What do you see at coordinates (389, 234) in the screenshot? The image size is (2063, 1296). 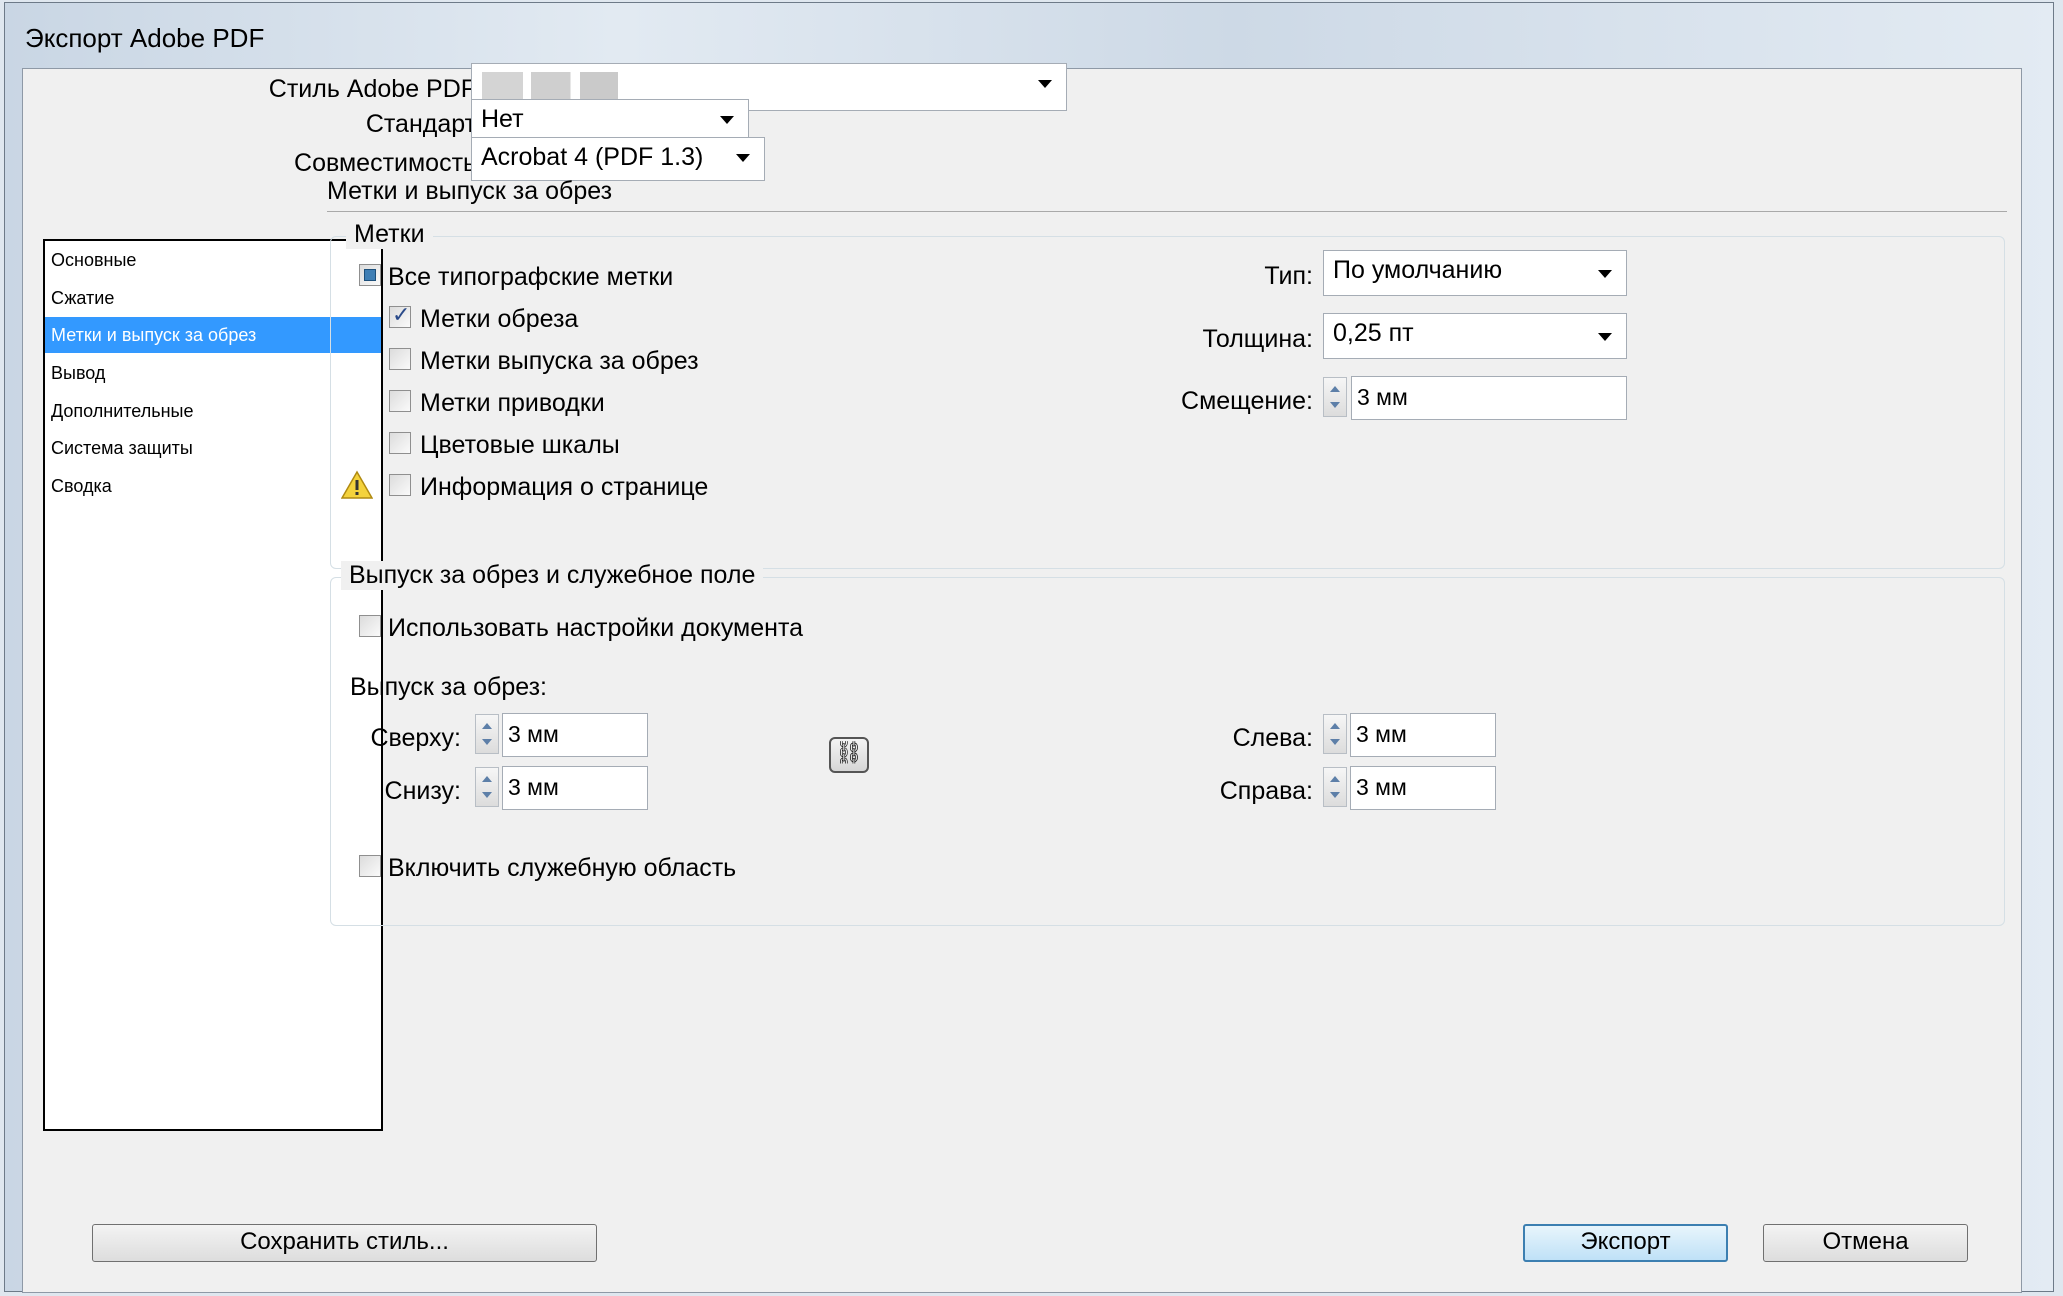 I see `marks-legend: Метки` at bounding box center [389, 234].